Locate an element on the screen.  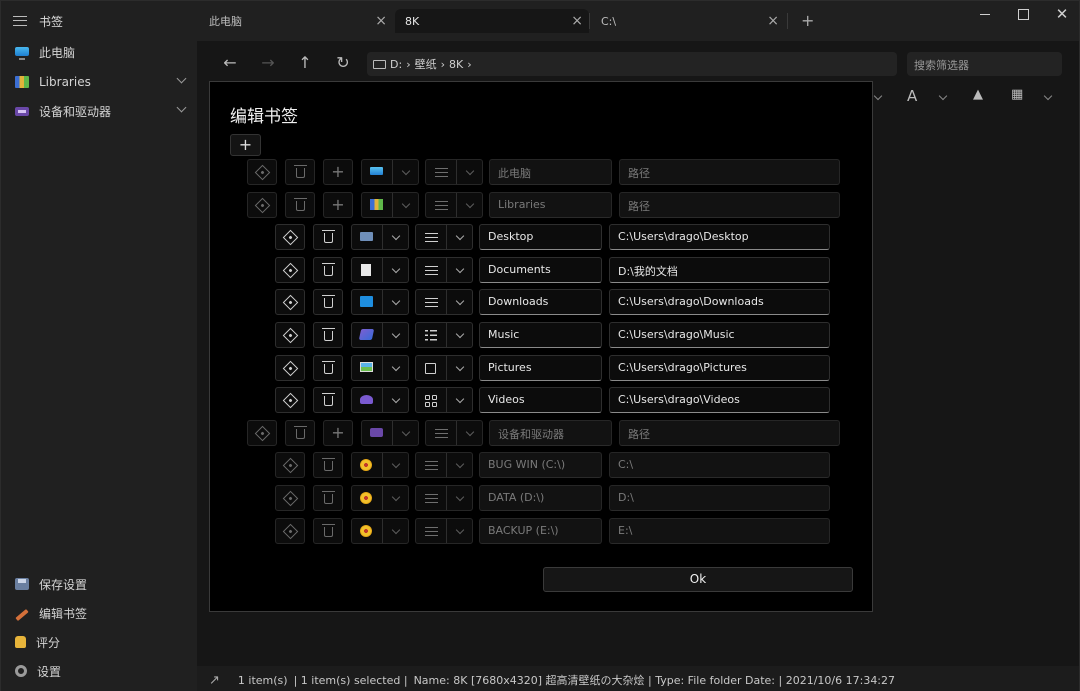
bookmark-path-input: D:\我的文档 is located at coordinates (719, 269).